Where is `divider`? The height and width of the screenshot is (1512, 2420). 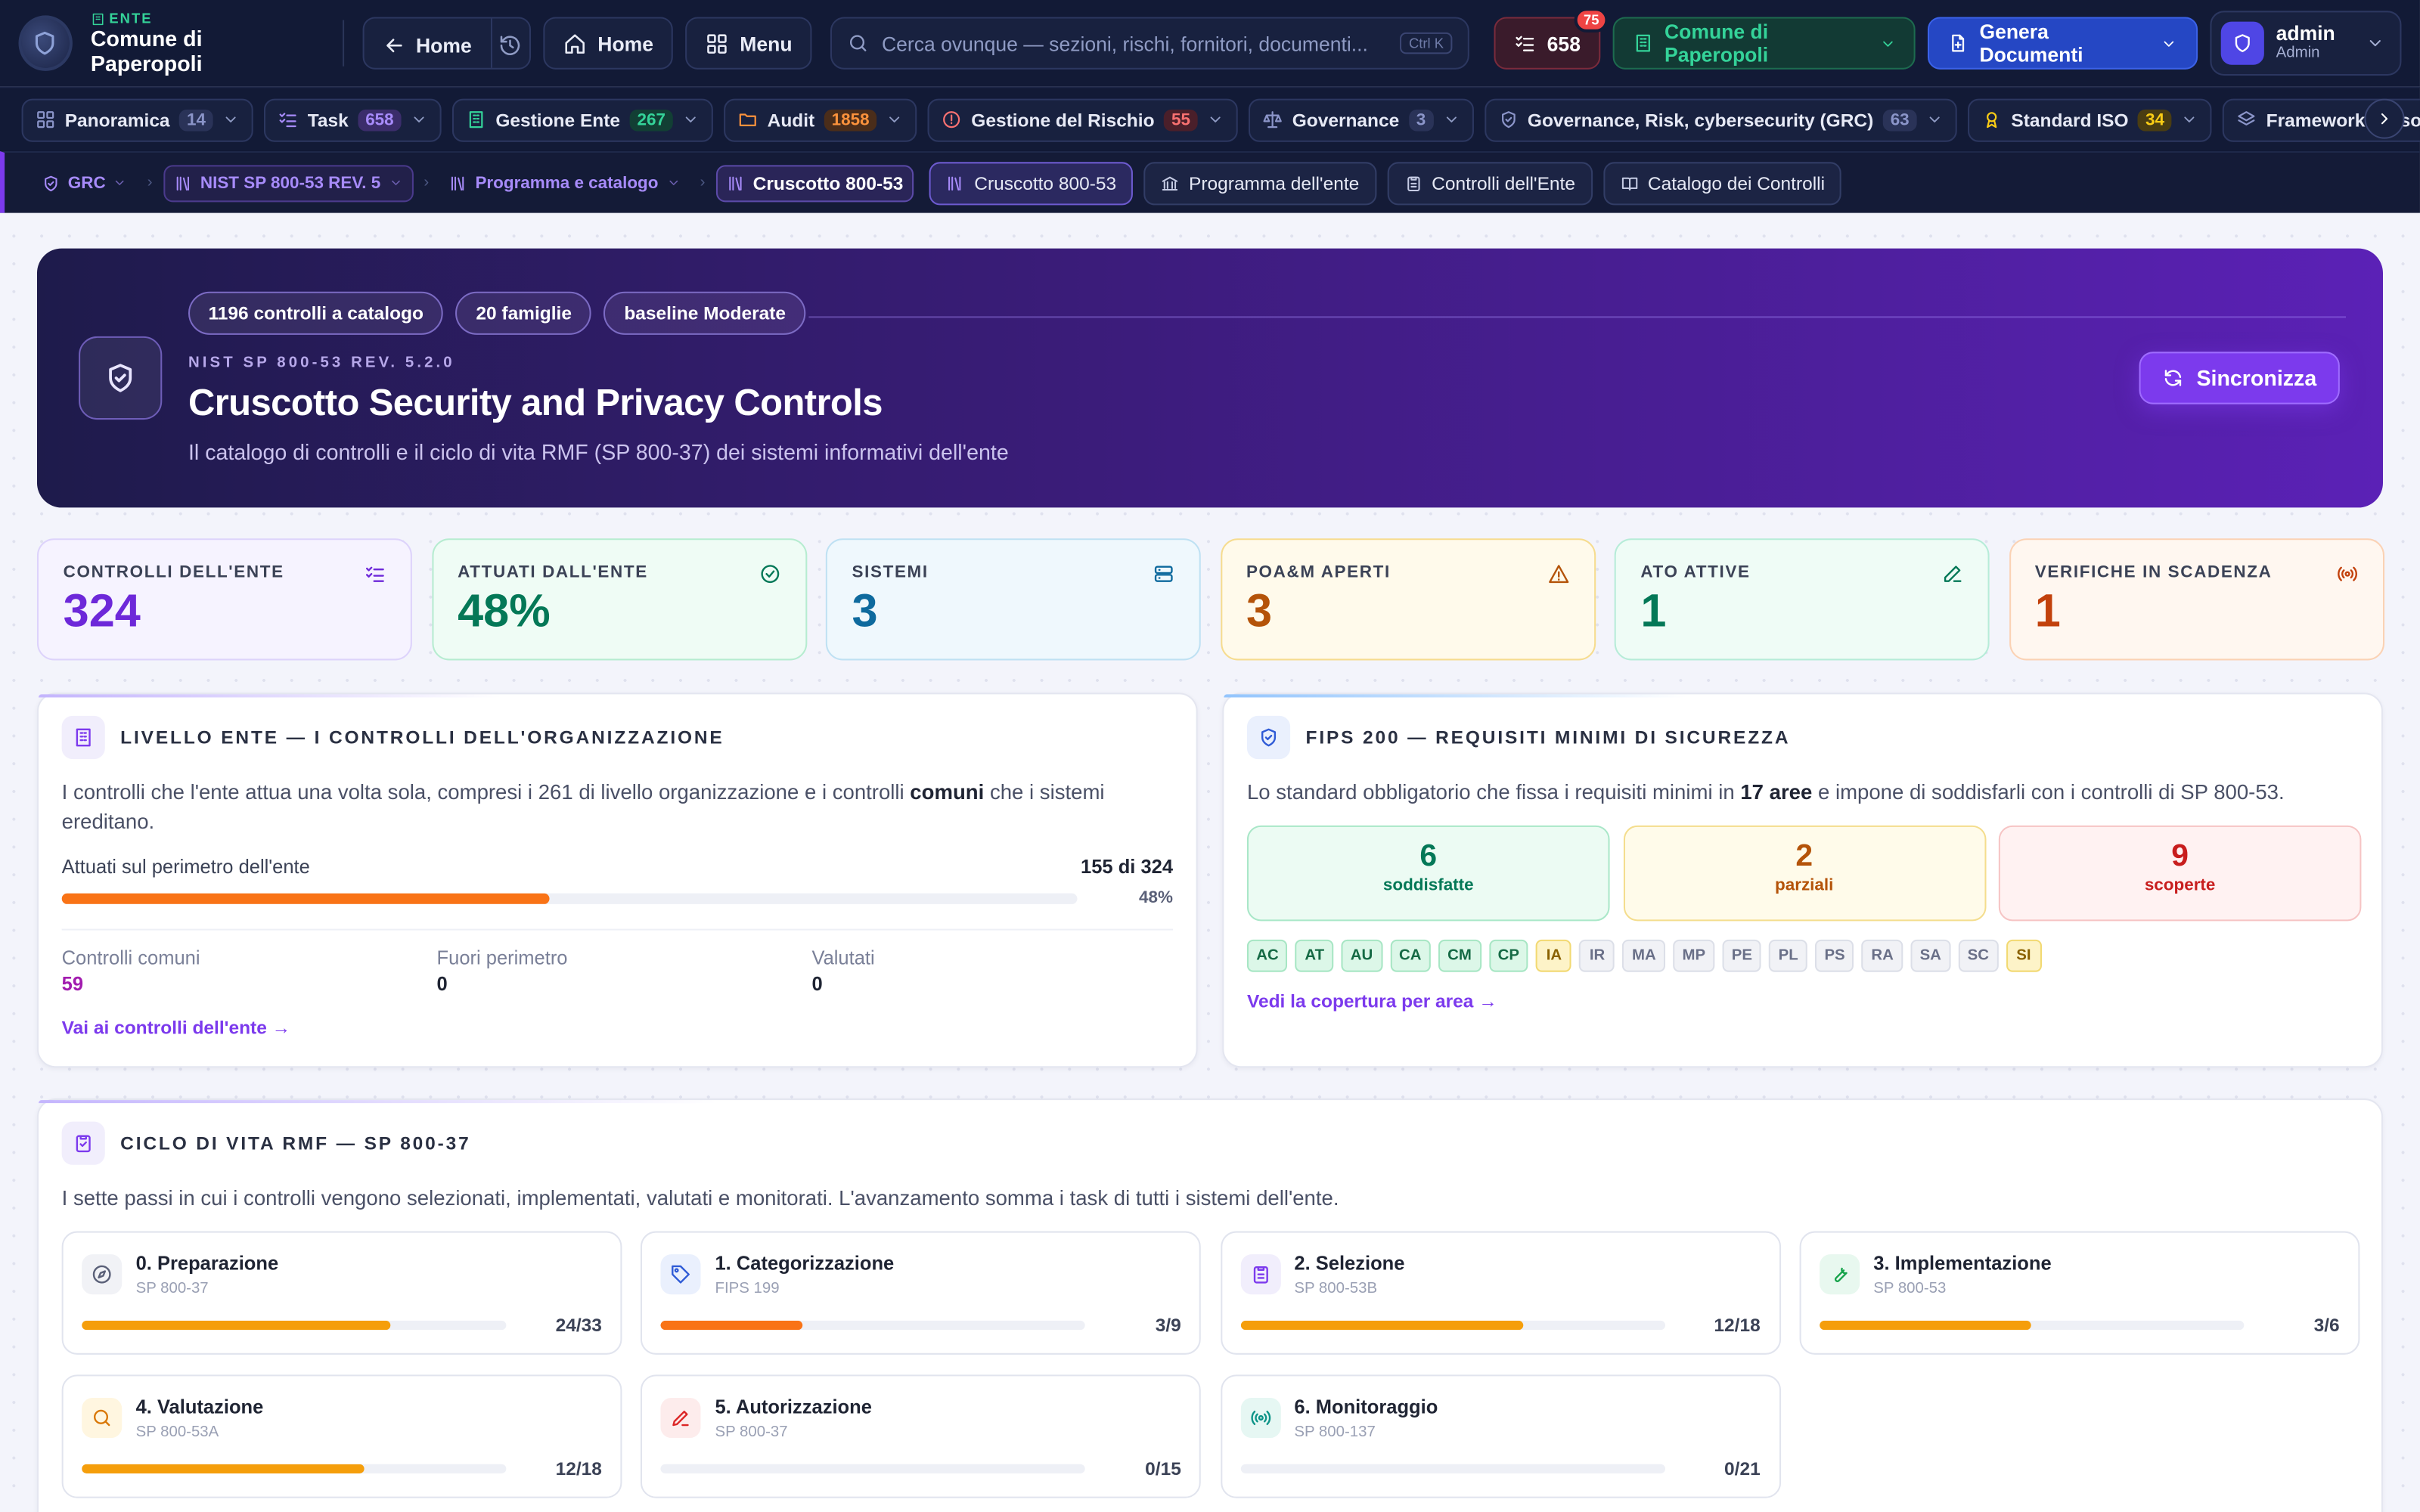 divider is located at coordinates (343, 44).